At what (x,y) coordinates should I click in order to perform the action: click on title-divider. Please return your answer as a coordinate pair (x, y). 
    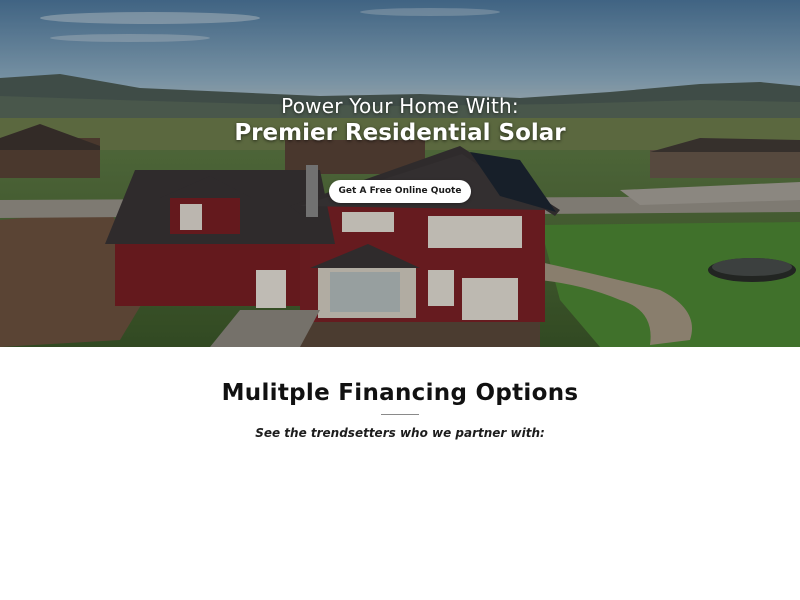
    Looking at the image, I should click on (400, 414).